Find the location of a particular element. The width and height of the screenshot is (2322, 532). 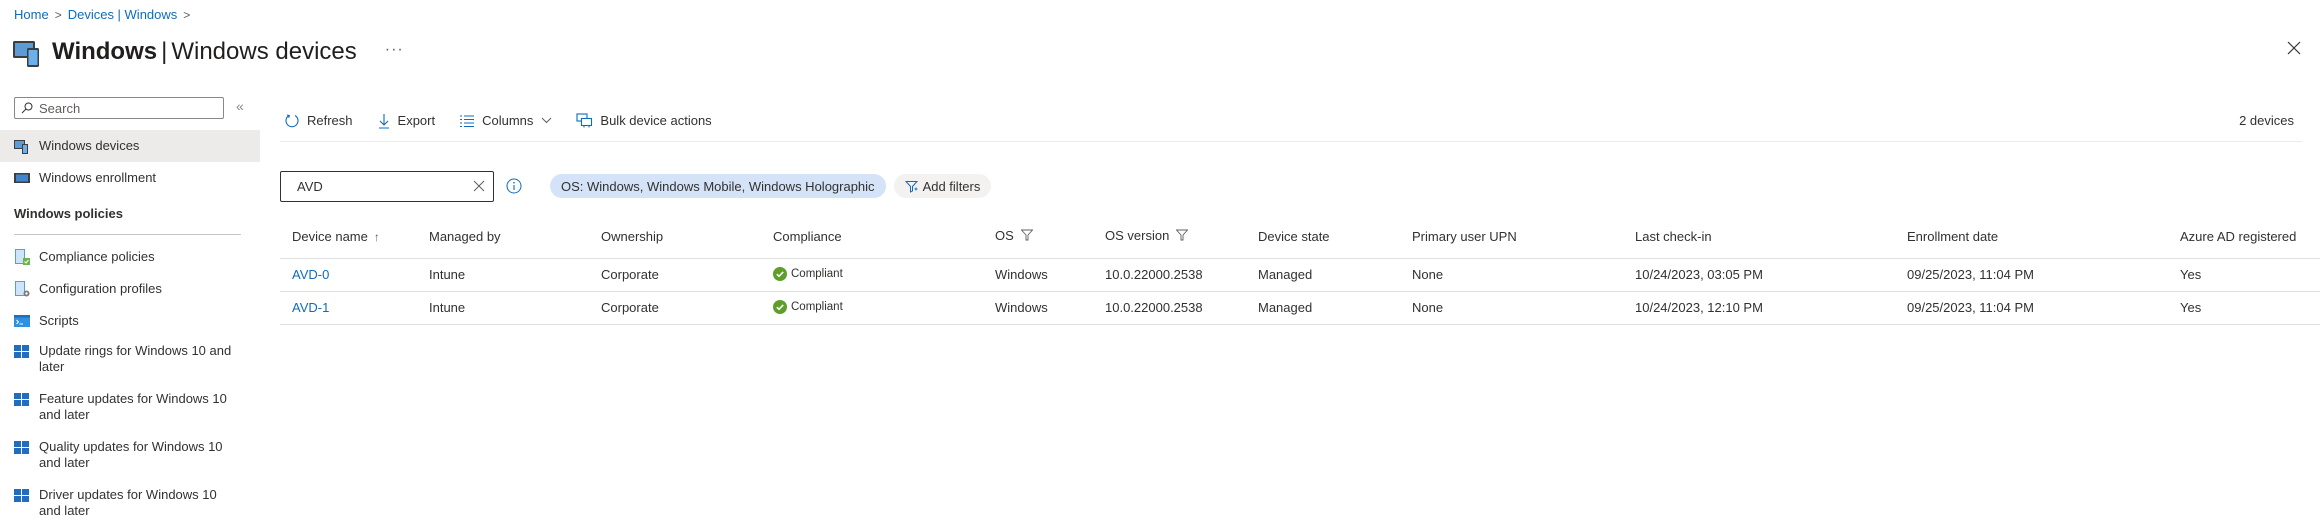

column-header-enrollment-date: Enrollment date is located at coordinates (2031, 237).